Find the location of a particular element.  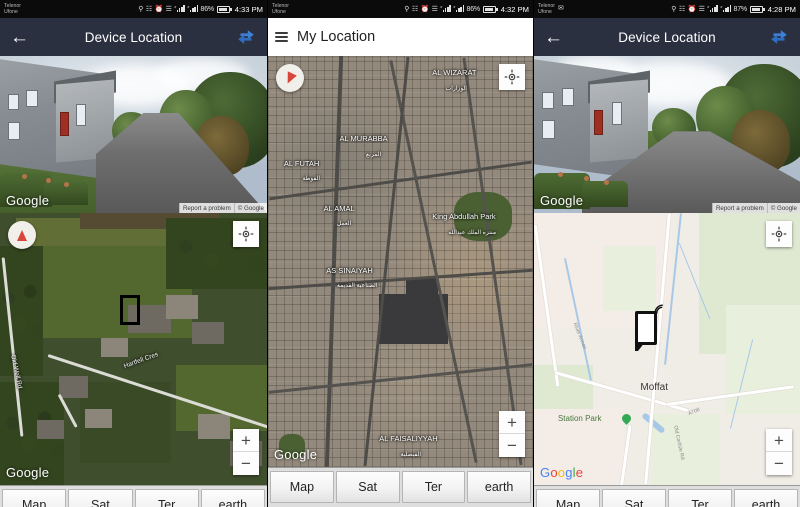

battery-icon is located at coordinates (757, 9).